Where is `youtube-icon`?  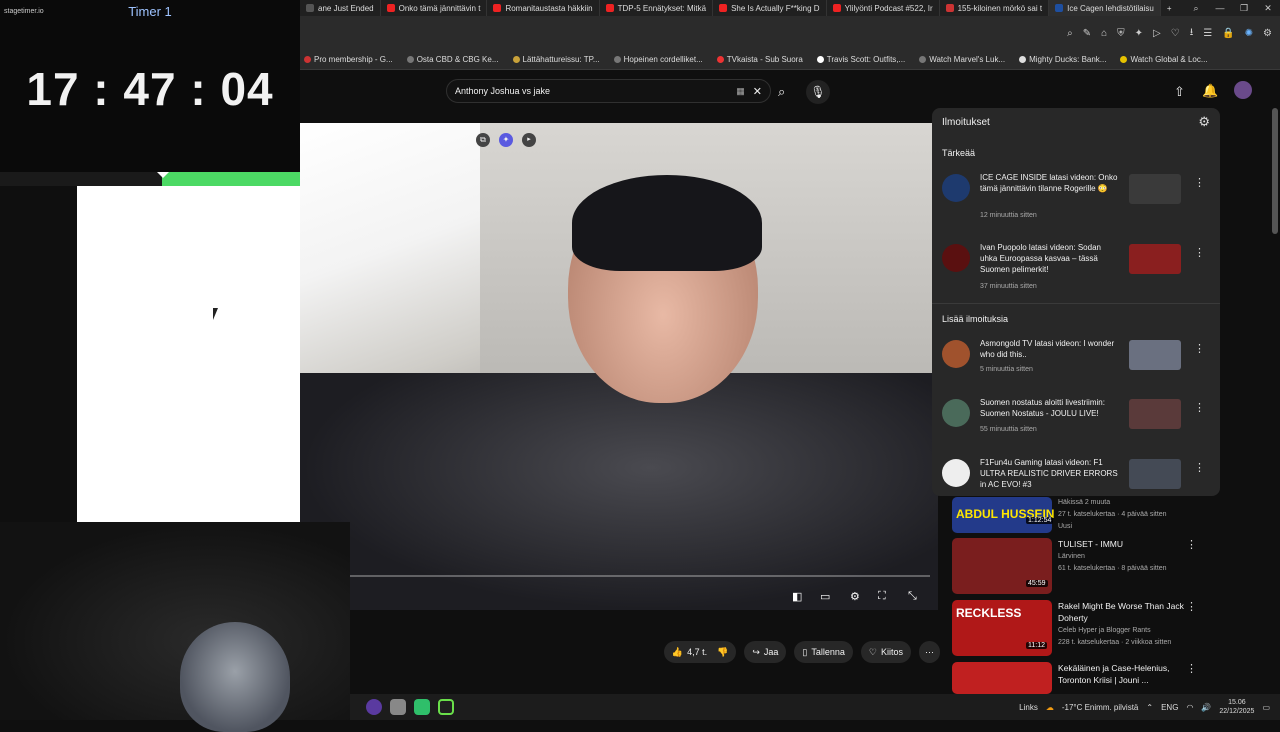 youtube-icon is located at coordinates (836, 8).